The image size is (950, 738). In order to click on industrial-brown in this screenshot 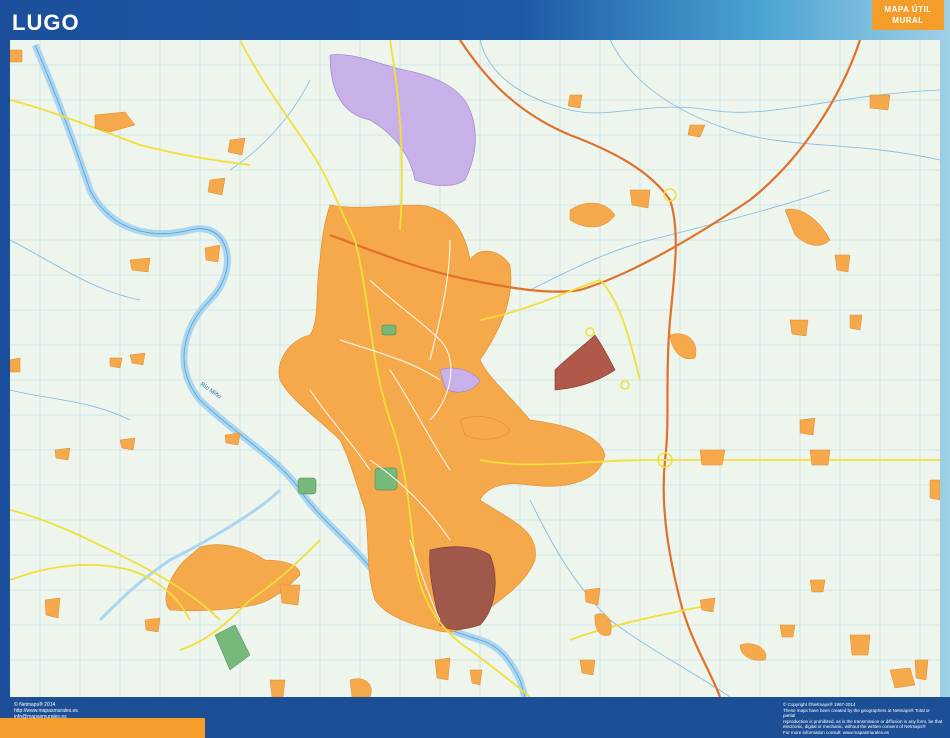, I will do `click(585, 362)`.